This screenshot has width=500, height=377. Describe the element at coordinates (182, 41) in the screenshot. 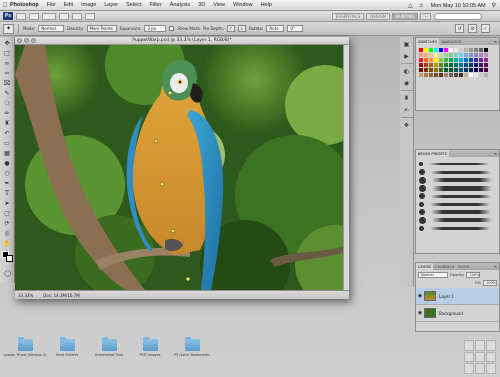

I see `document-title-bar: PuppetWarp.psd @ 33.3% (Layer 1, RGB/8)*` at that location.